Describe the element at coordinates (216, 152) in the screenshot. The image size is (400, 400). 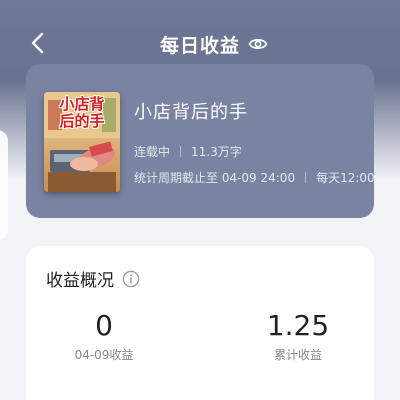
I see `word-count: 11.3万字` at that location.